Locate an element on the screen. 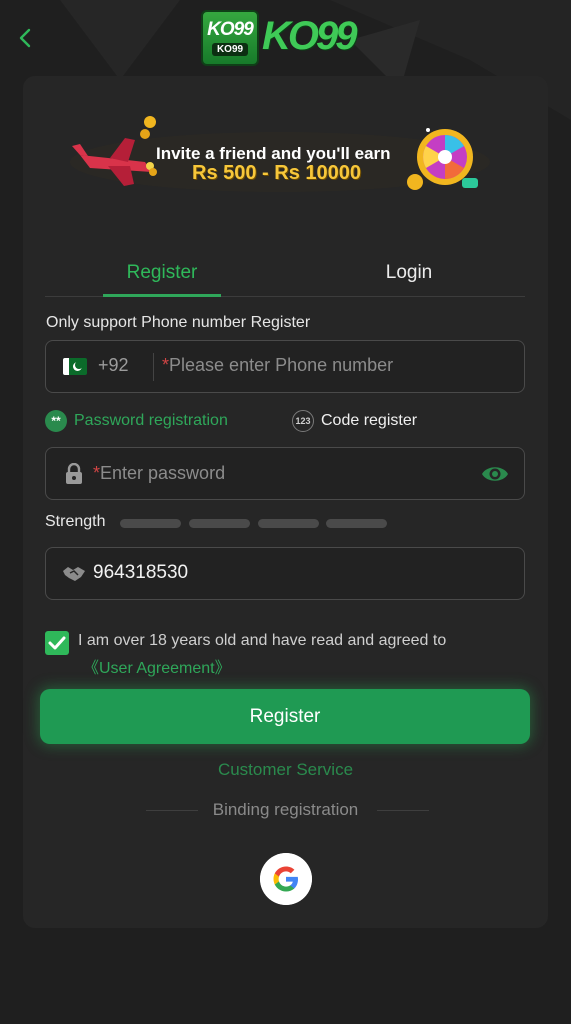 The image size is (571, 1024). field-divider is located at coordinates (153, 367).